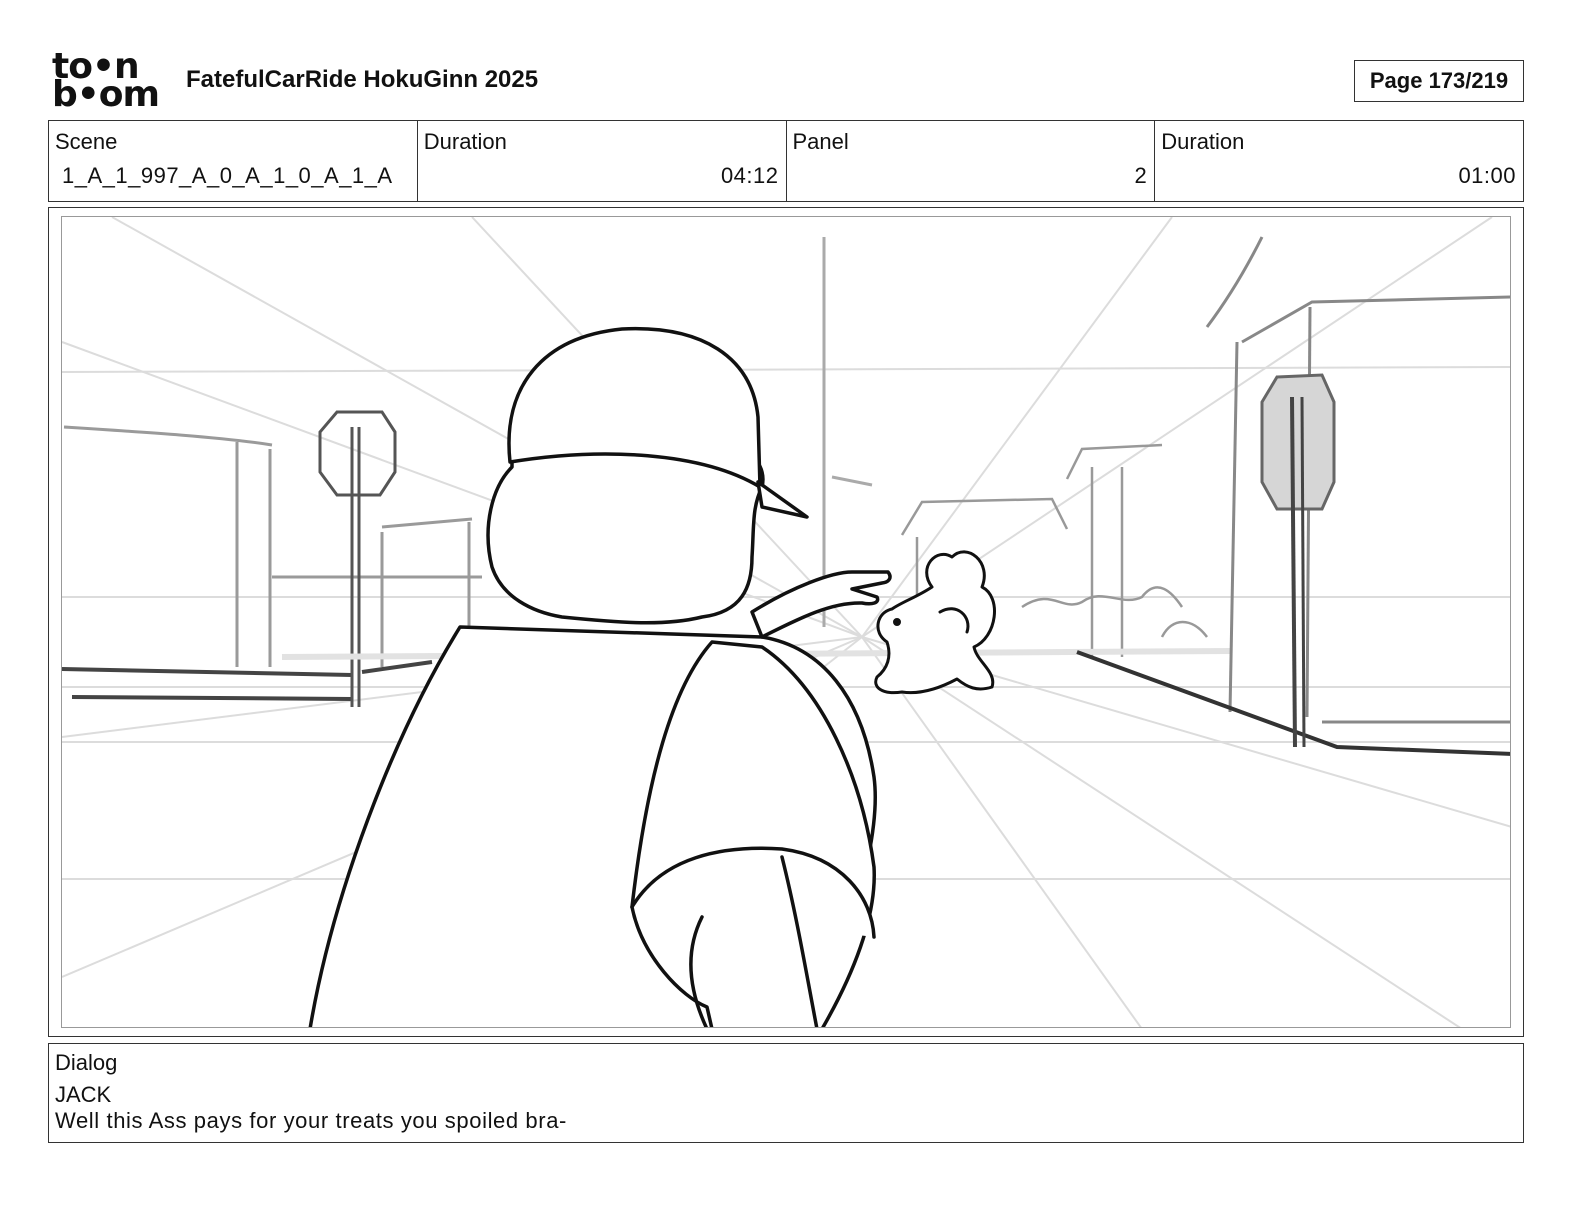 This screenshot has width=1584, height=1224. I want to click on project-title: FatefulCarRide HokuGinn 2025, so click(362, 79).